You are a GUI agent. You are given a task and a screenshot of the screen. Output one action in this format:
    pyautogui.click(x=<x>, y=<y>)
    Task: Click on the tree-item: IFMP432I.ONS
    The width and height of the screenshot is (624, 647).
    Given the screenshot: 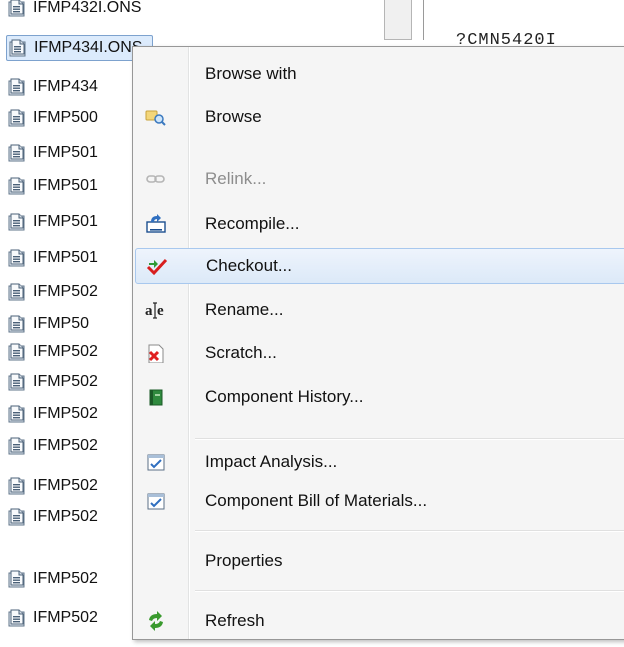 What is the action you would take?
    pyautogui.click(x=74, y=10)
    